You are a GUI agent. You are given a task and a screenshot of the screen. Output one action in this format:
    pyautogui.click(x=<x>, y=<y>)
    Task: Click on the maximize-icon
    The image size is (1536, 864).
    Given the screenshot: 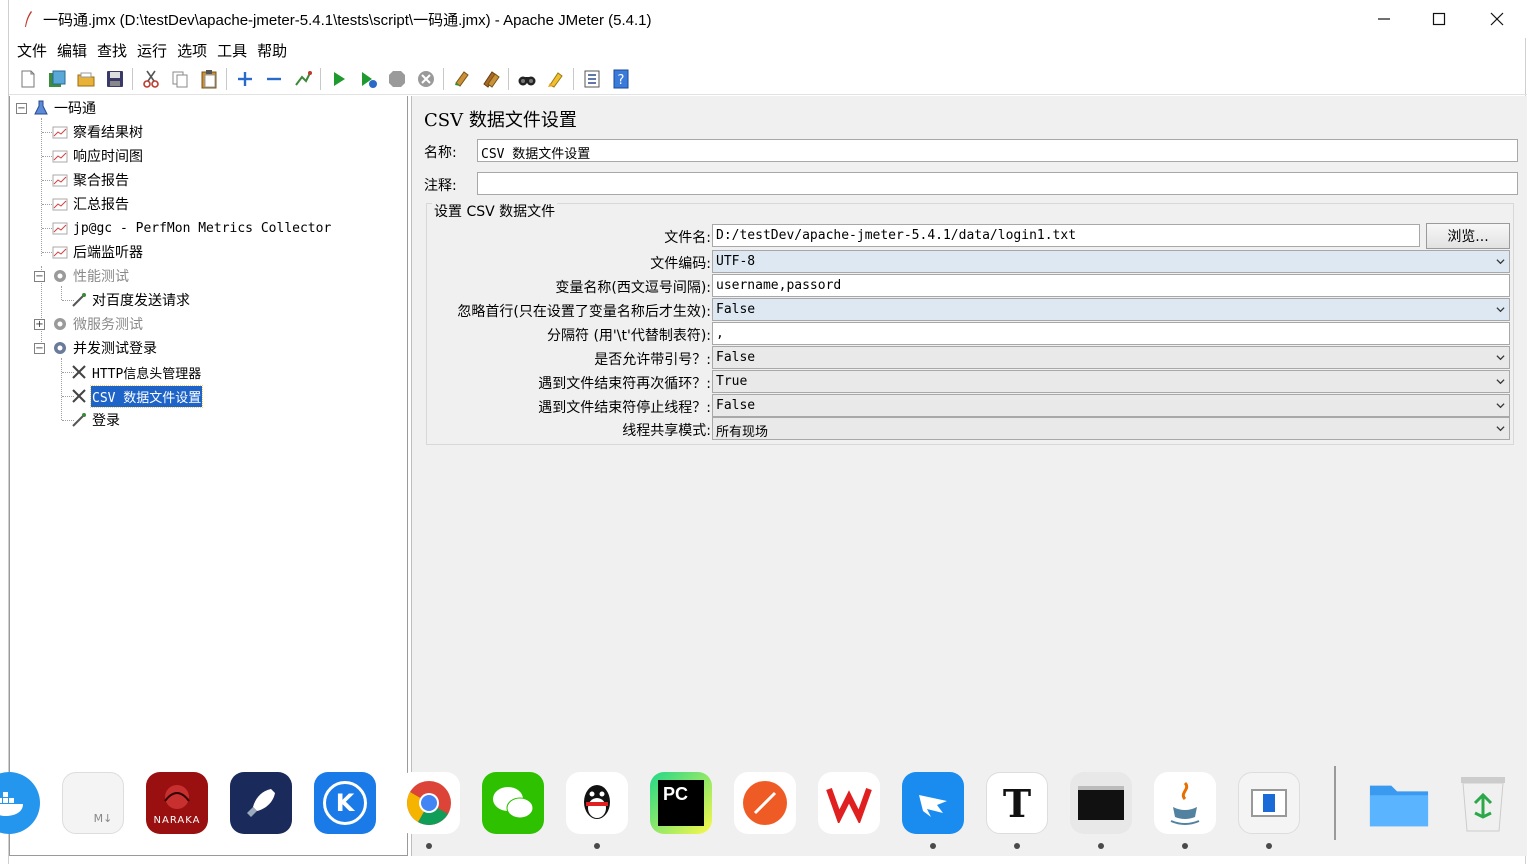 What is the action you would take?
    pyautogui.click(x=1439, y=19)
    